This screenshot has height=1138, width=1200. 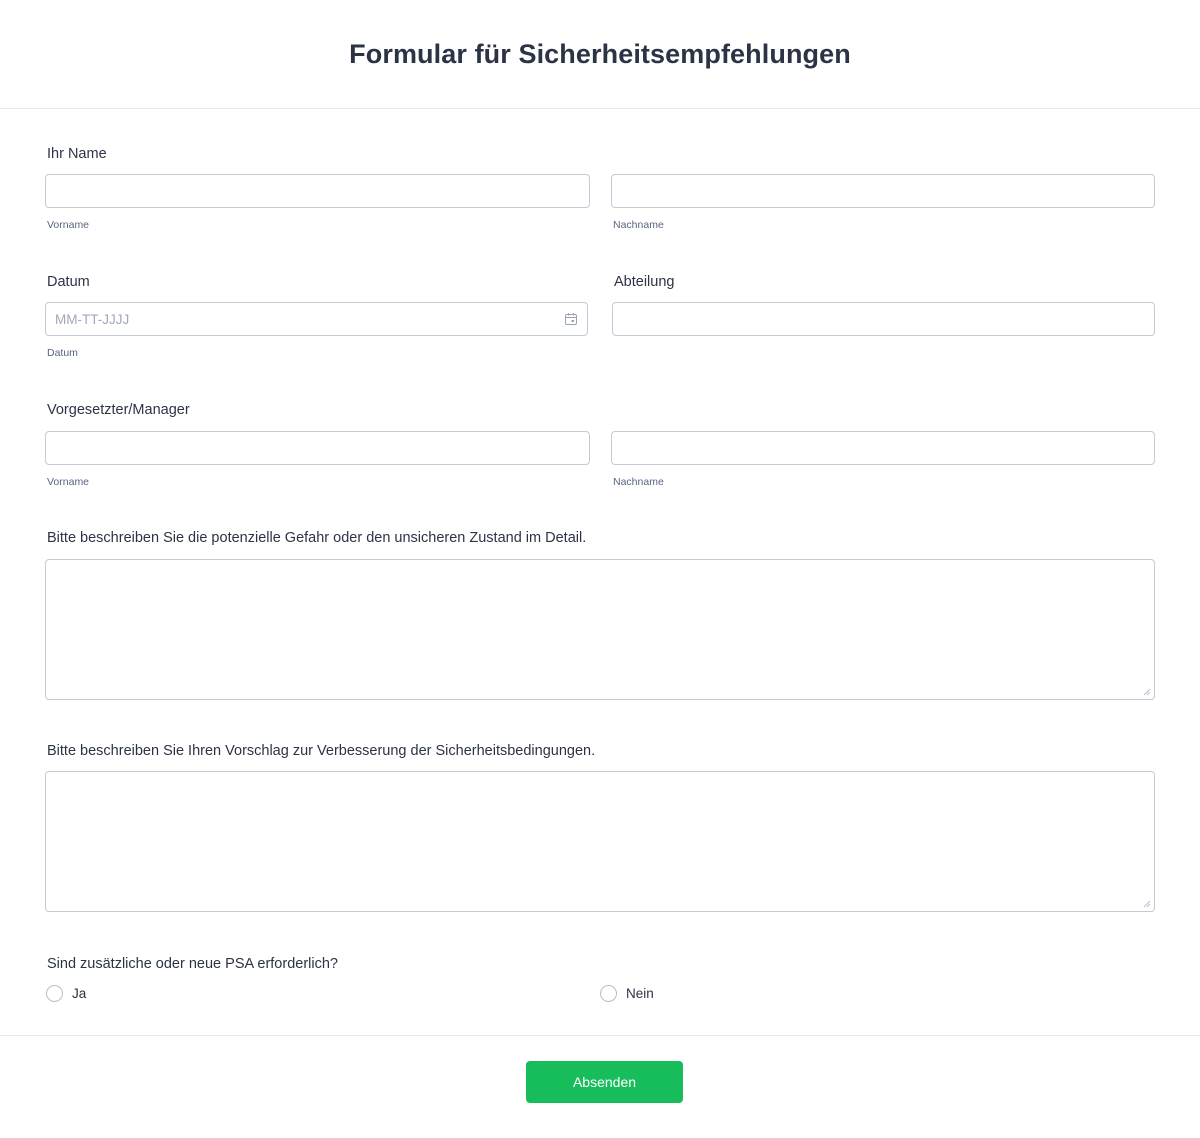 What do you see at coordinates (883, 319) in the screenshot?
I see `department-input` at bounding box center [883, 319].